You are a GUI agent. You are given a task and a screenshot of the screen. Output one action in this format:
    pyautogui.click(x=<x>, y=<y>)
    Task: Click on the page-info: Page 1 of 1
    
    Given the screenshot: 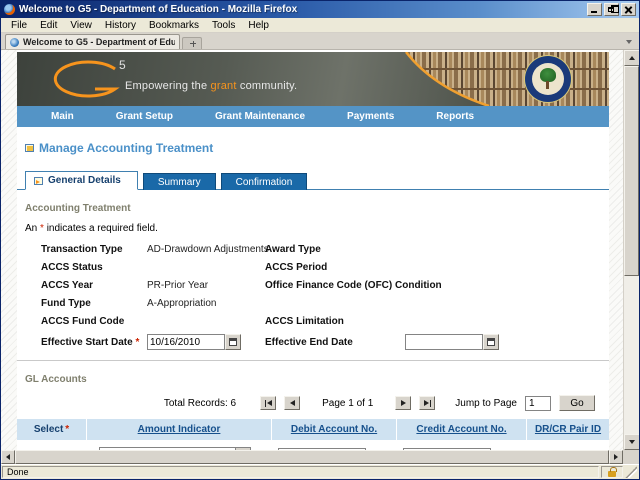 What is the action you would take?
    pyautogui.click(x=348, y=403)
    